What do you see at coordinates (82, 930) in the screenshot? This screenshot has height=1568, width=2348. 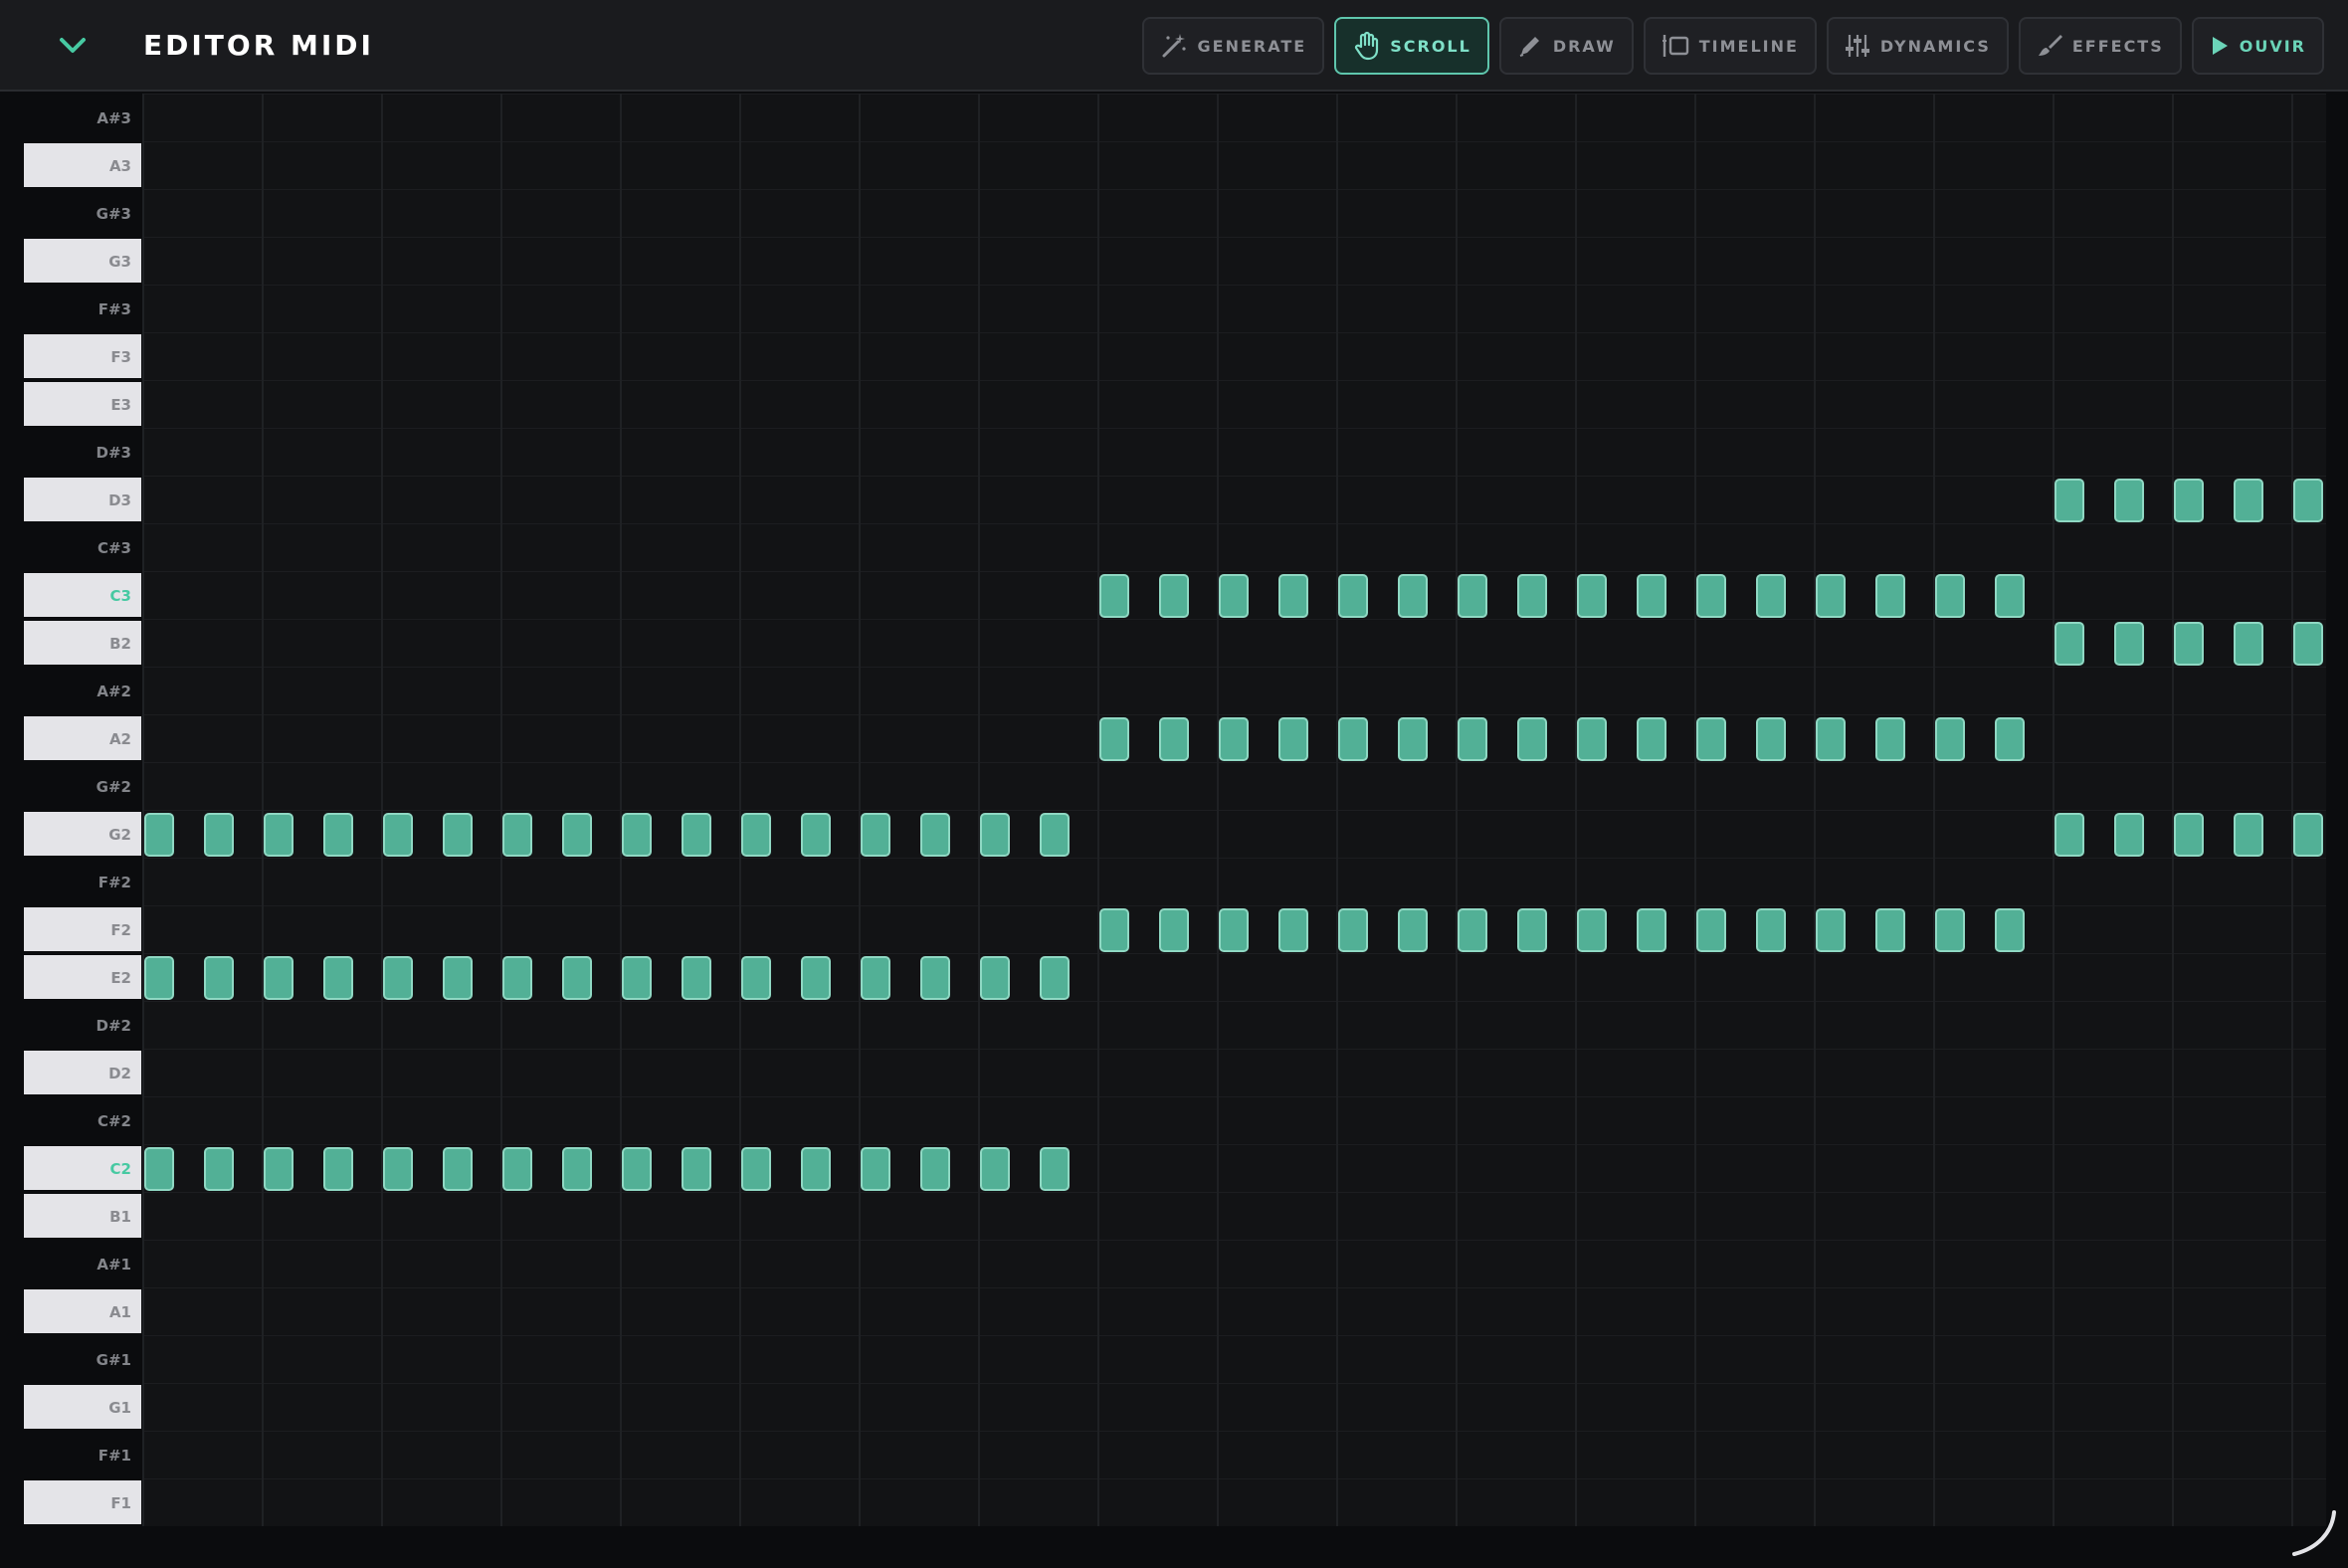 I see `piano-key-f2: F2` at bounding box center [82, 930].